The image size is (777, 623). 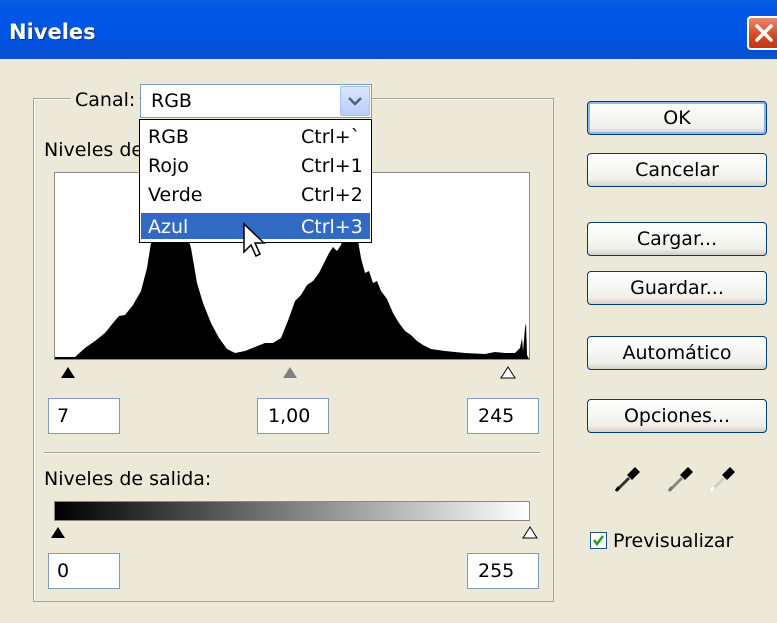 What do you see at coordinates (255, 136) in the screenshot?
I see `channel-option-rgb: RGB Ctrl+`` at bounding box center [255, 136].